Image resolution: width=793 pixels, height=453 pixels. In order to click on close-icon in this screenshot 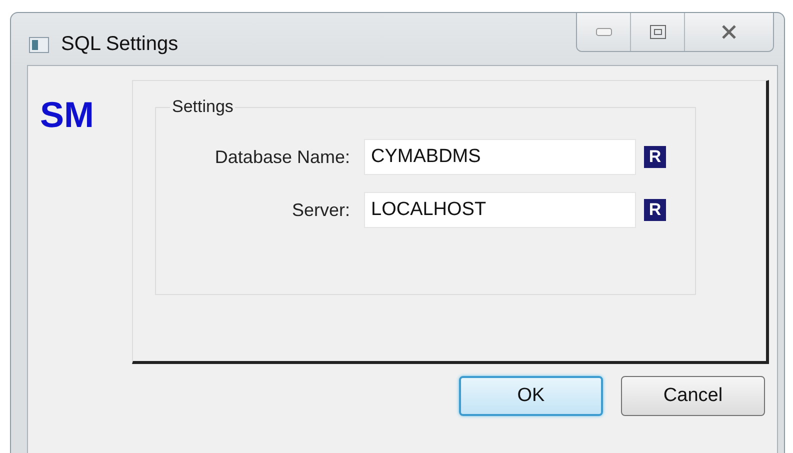, I will do `click(729, 32)`.